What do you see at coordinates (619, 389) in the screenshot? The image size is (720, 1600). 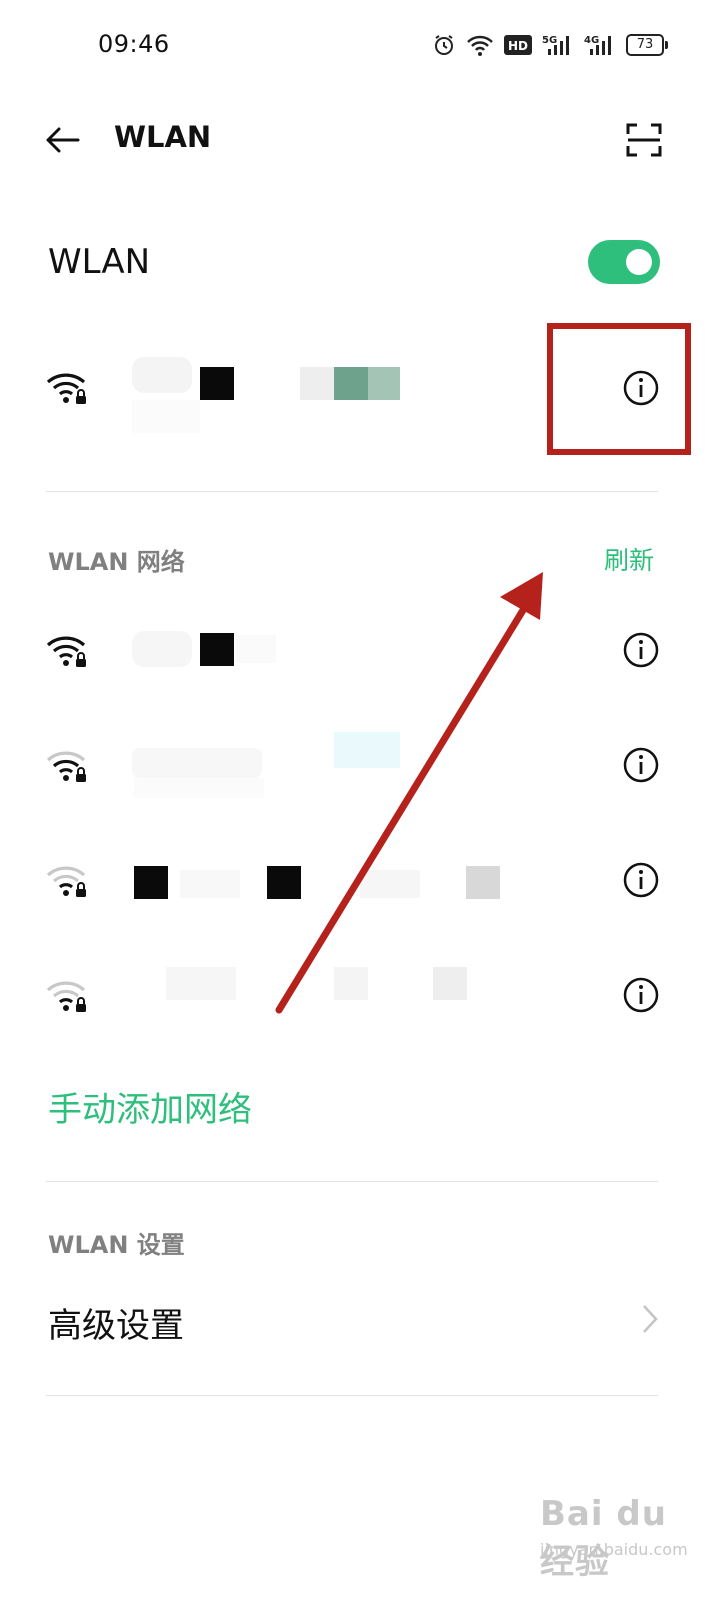 I see `annotation-highlight-box` at bounding box center [619, 389].